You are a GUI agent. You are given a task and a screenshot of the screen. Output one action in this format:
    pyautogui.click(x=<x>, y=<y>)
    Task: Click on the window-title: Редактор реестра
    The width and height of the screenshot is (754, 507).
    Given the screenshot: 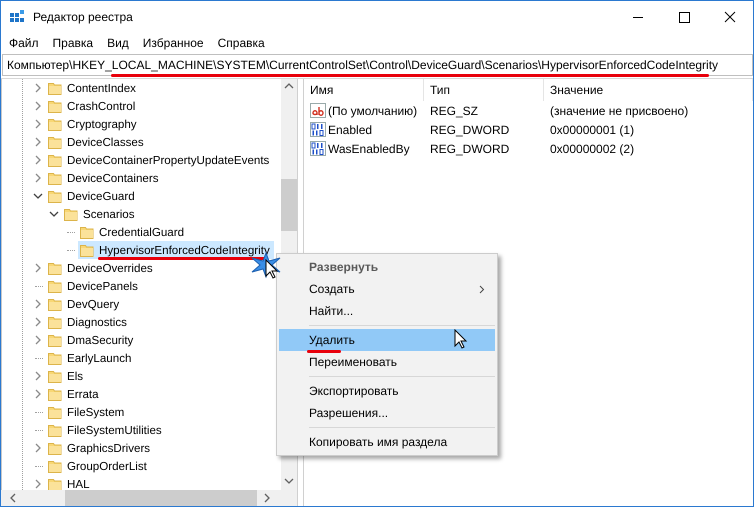 What is the action you would take?
    pyautogui.click(x=83, y=17)
    